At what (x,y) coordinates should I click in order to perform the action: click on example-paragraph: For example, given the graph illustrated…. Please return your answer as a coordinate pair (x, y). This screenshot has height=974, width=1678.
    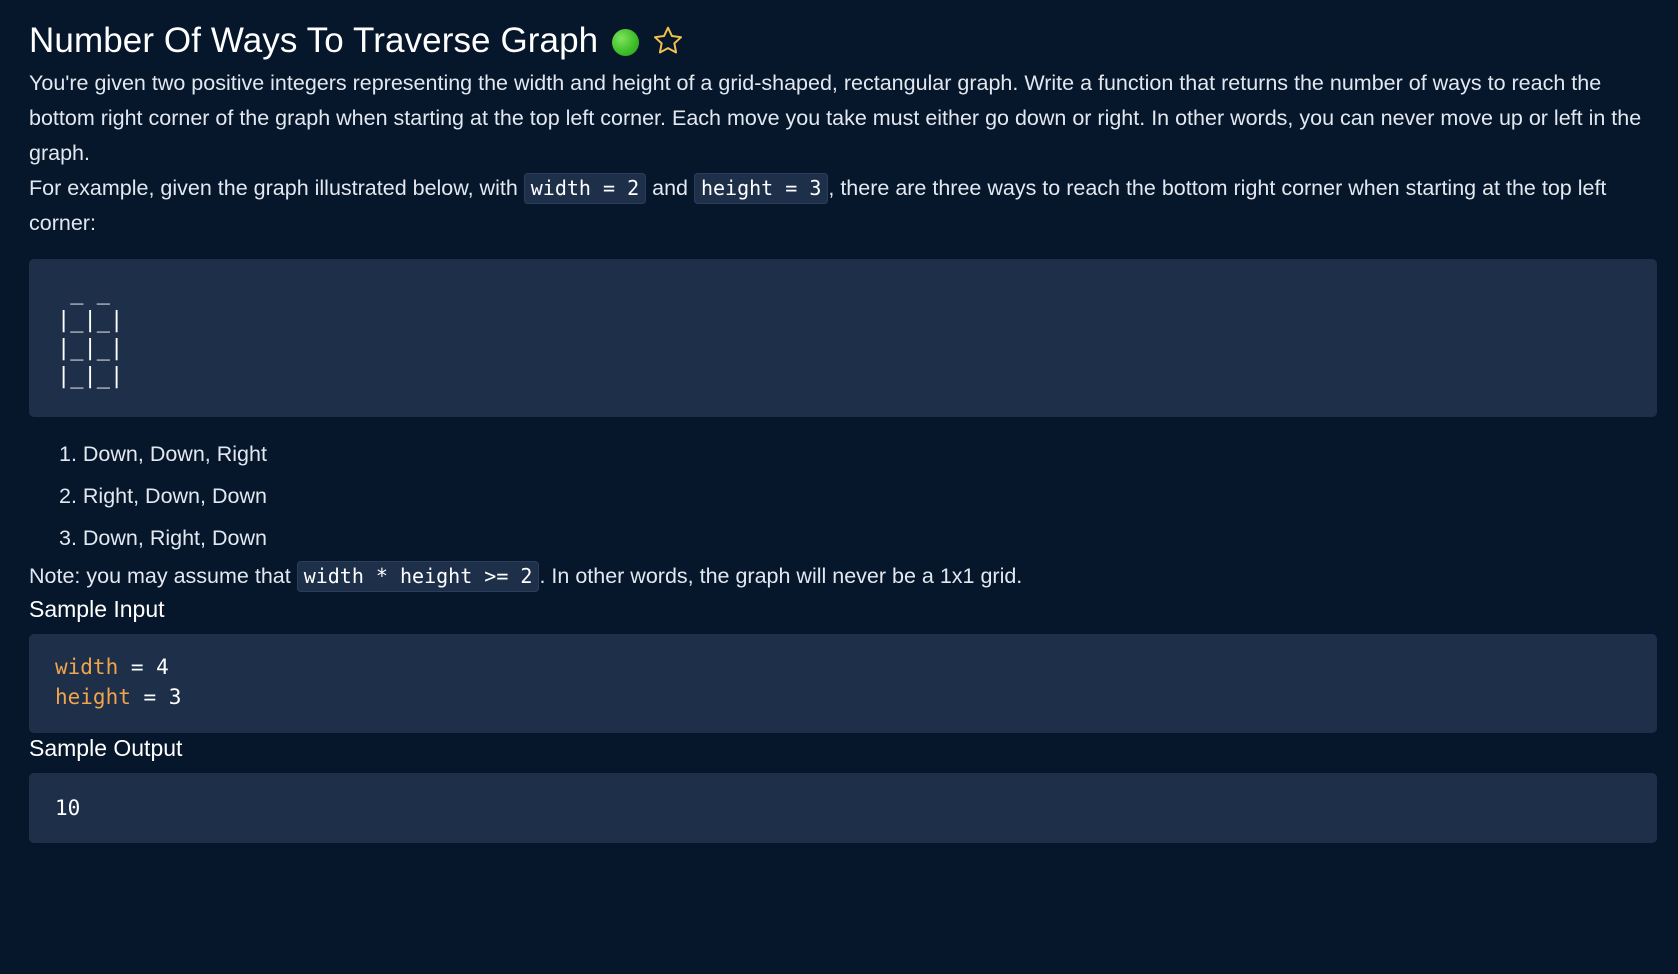
    Looking at the image, I should click on (843, 206).